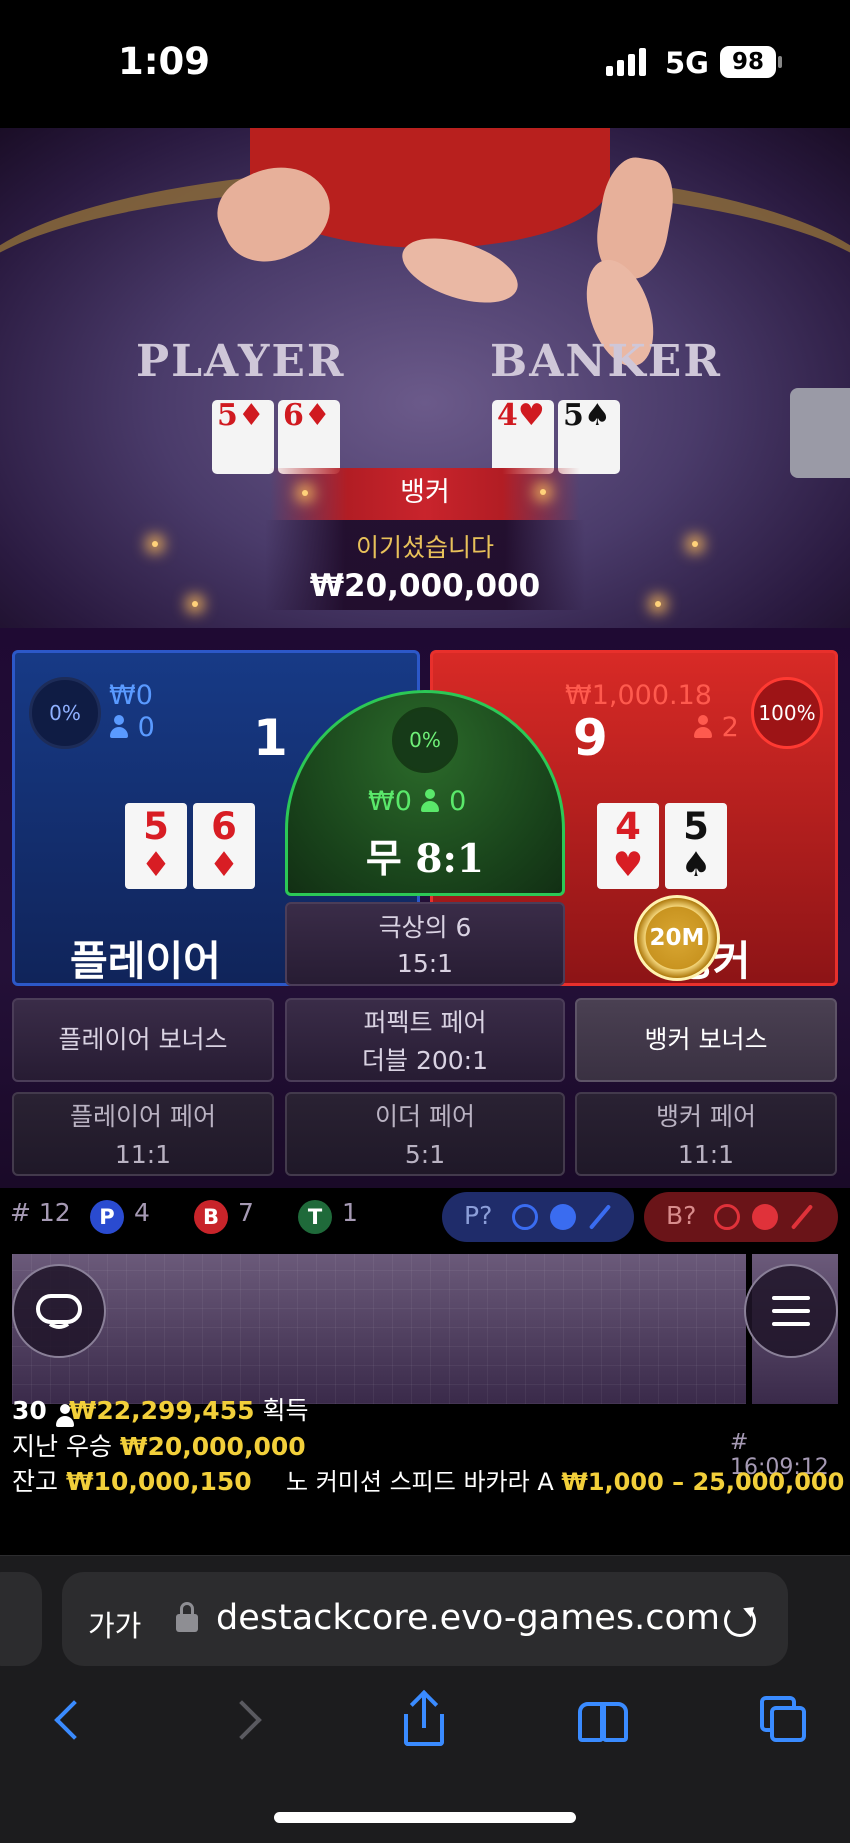  What do you see at coordinates (589, 437) in the screenshot?
I see `felt-card: 5♠` at bounding box center [589, 437].